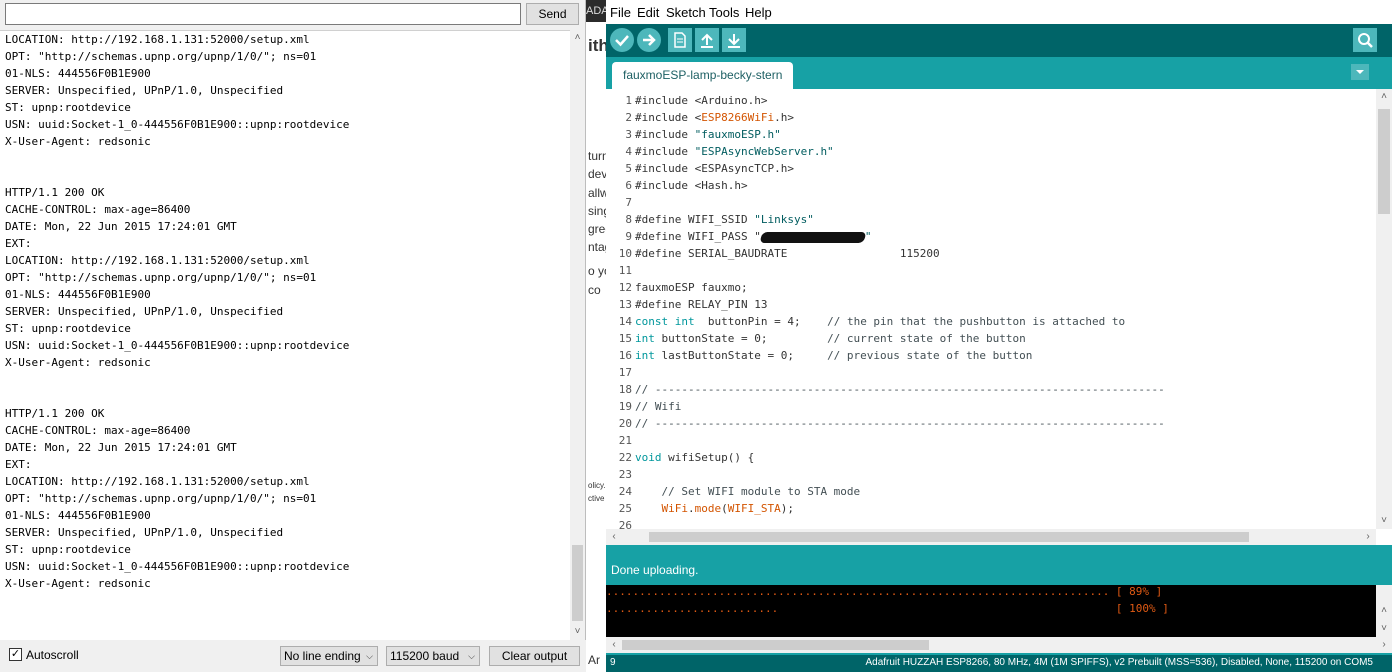  I want to click on background-window-titlebar: ADA, so click(596, 11).